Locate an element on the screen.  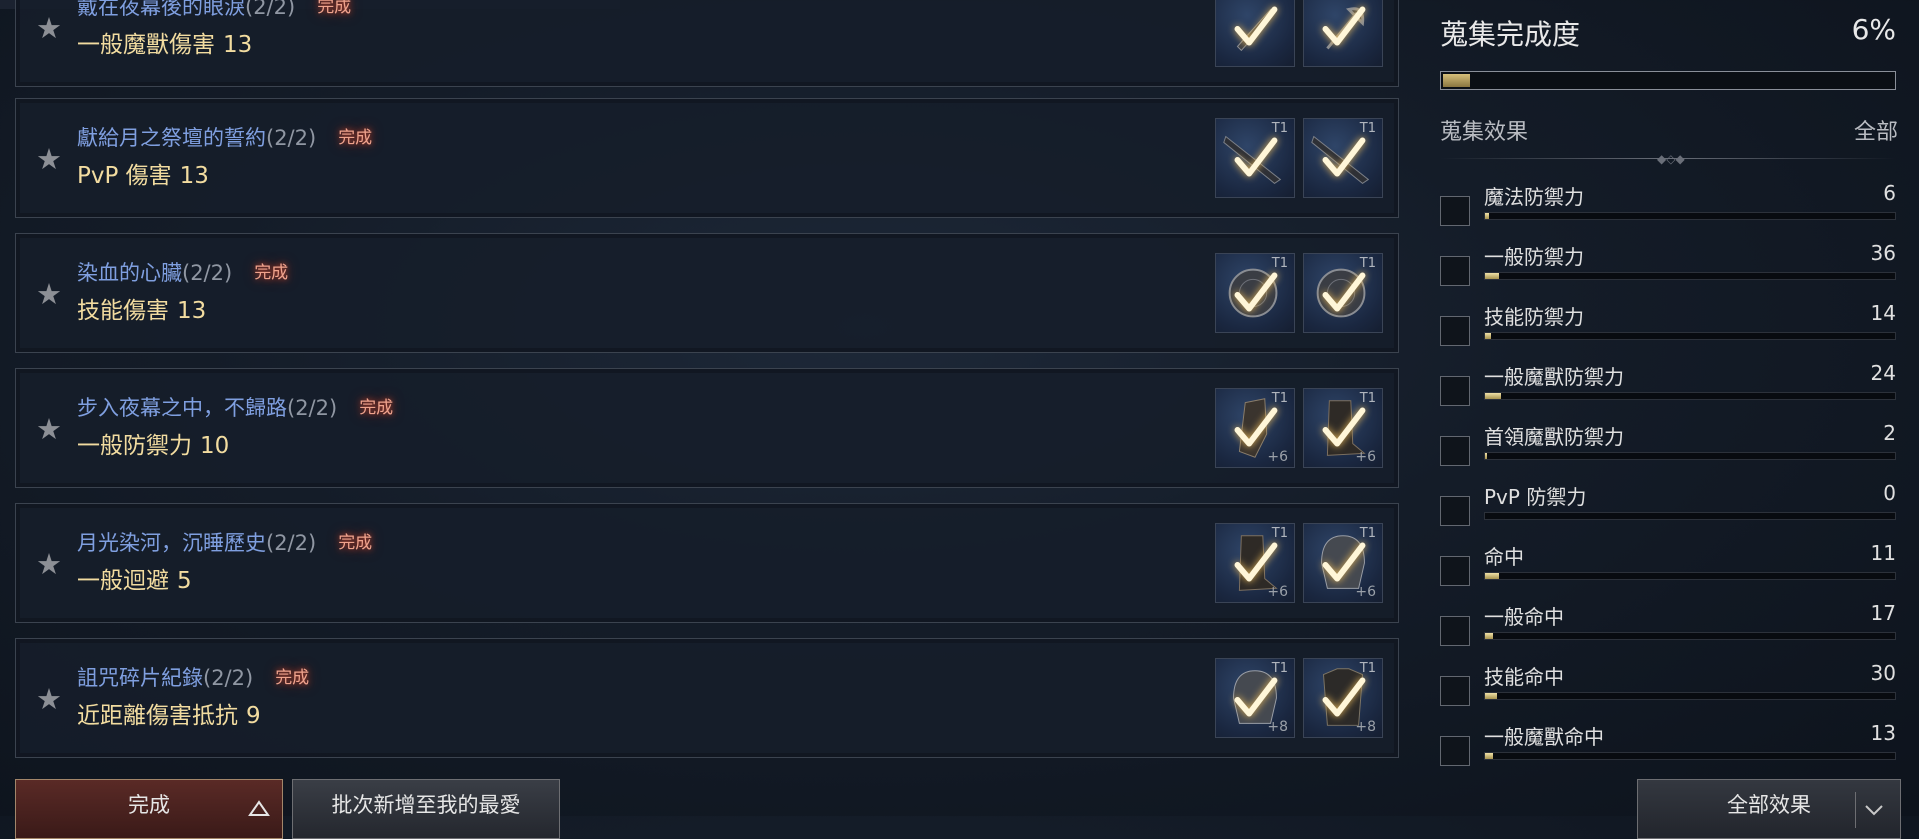
stat-row: 技能命中 30 is located at coordinates (1668, 687).